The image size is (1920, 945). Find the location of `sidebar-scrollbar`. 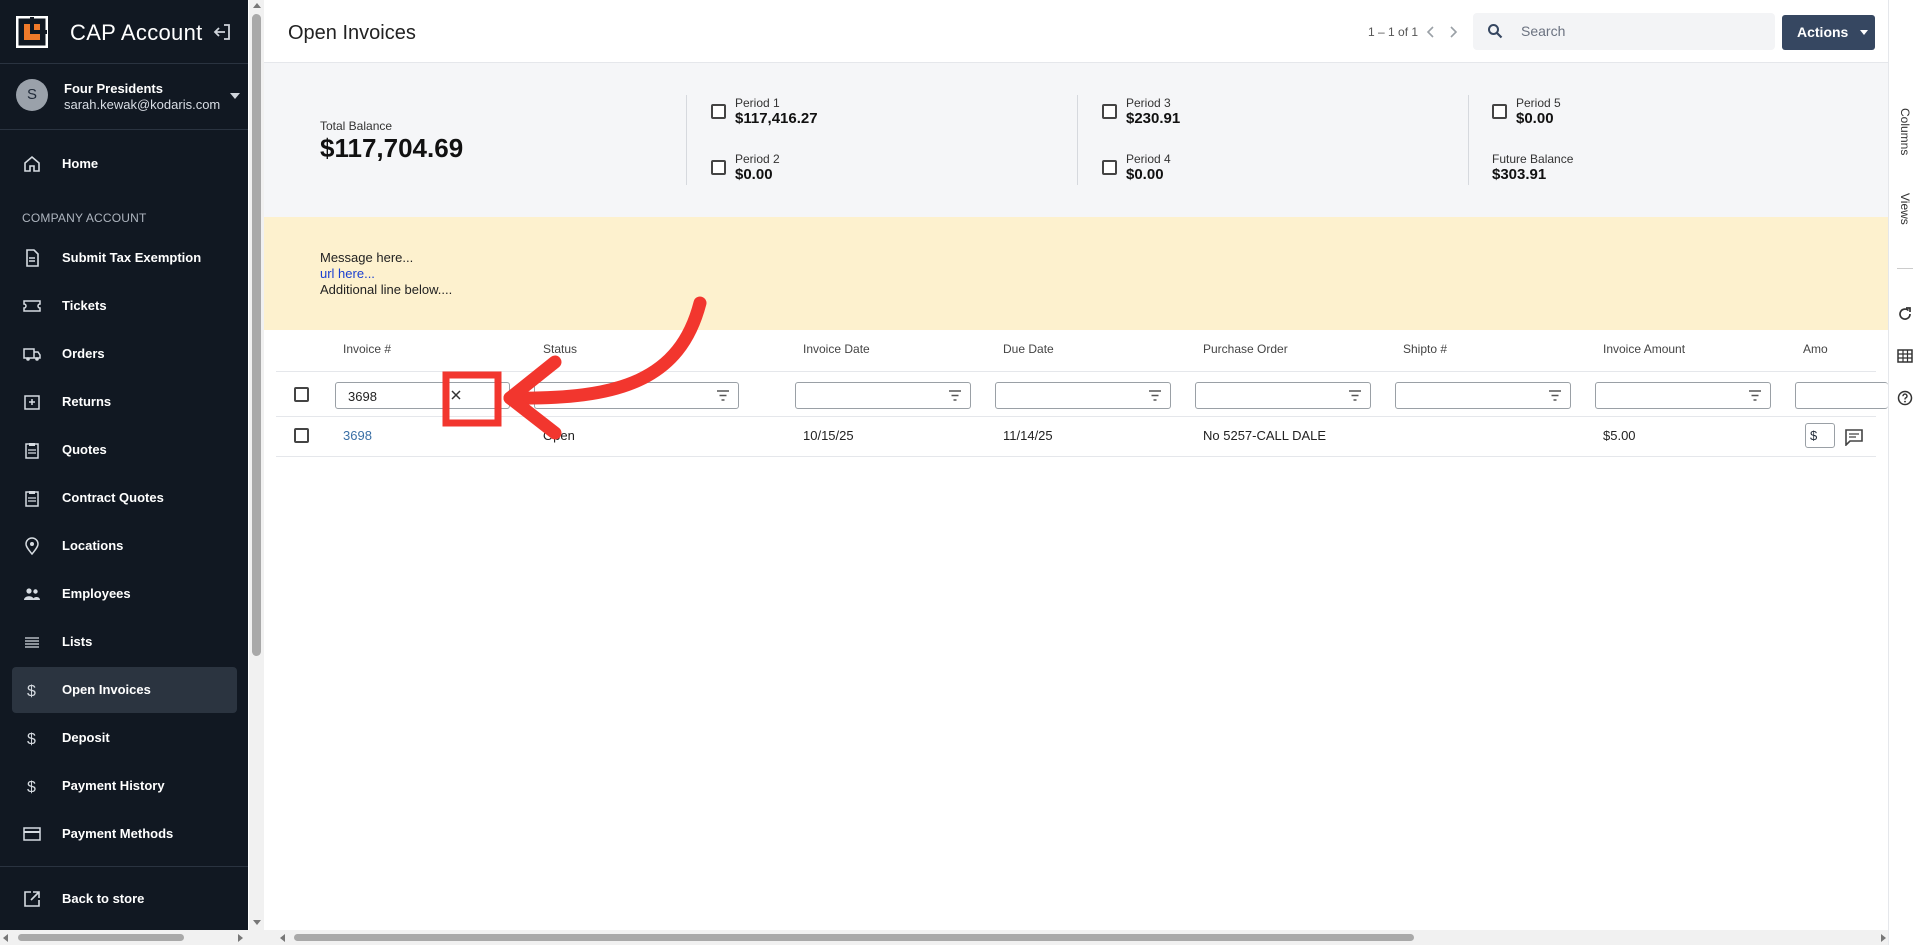

sidebar-scrollbar is located at coordinates (256, 472).